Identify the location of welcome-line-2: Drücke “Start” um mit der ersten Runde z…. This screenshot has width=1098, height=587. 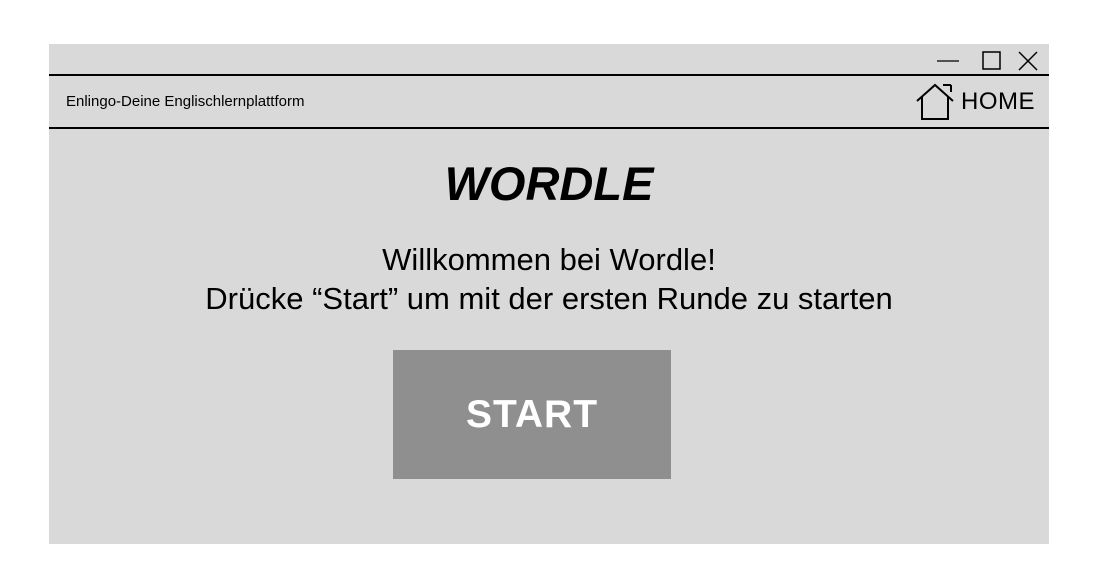
(549, 298).